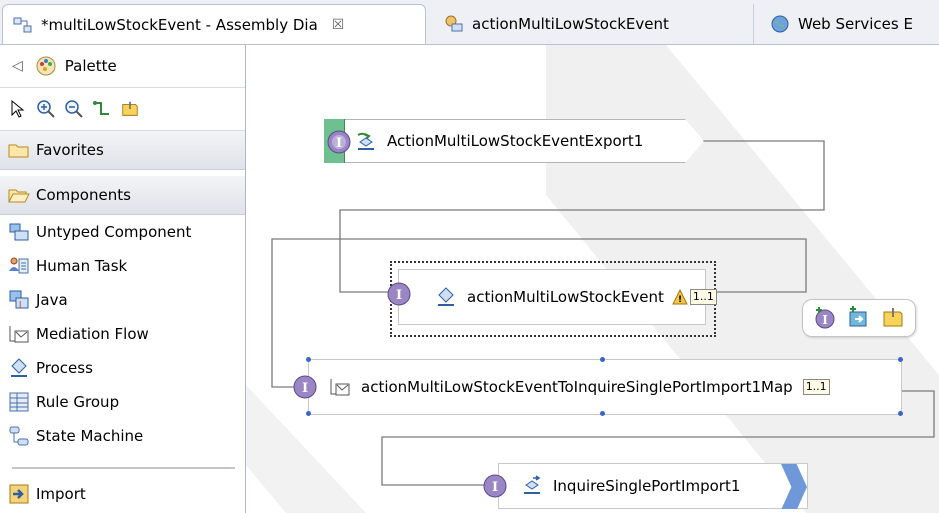 This screenshot has height=513, width=939. Describe the element at coordinates (19, 304) in the screenshot. I see `svg-text: J` at that location.